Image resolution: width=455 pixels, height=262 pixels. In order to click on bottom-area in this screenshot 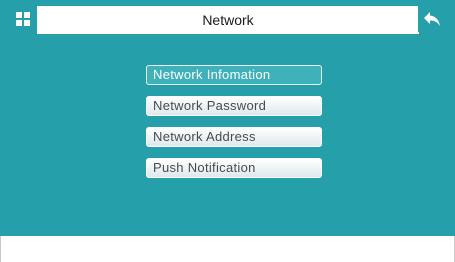, I will do `click(227, 249)`.